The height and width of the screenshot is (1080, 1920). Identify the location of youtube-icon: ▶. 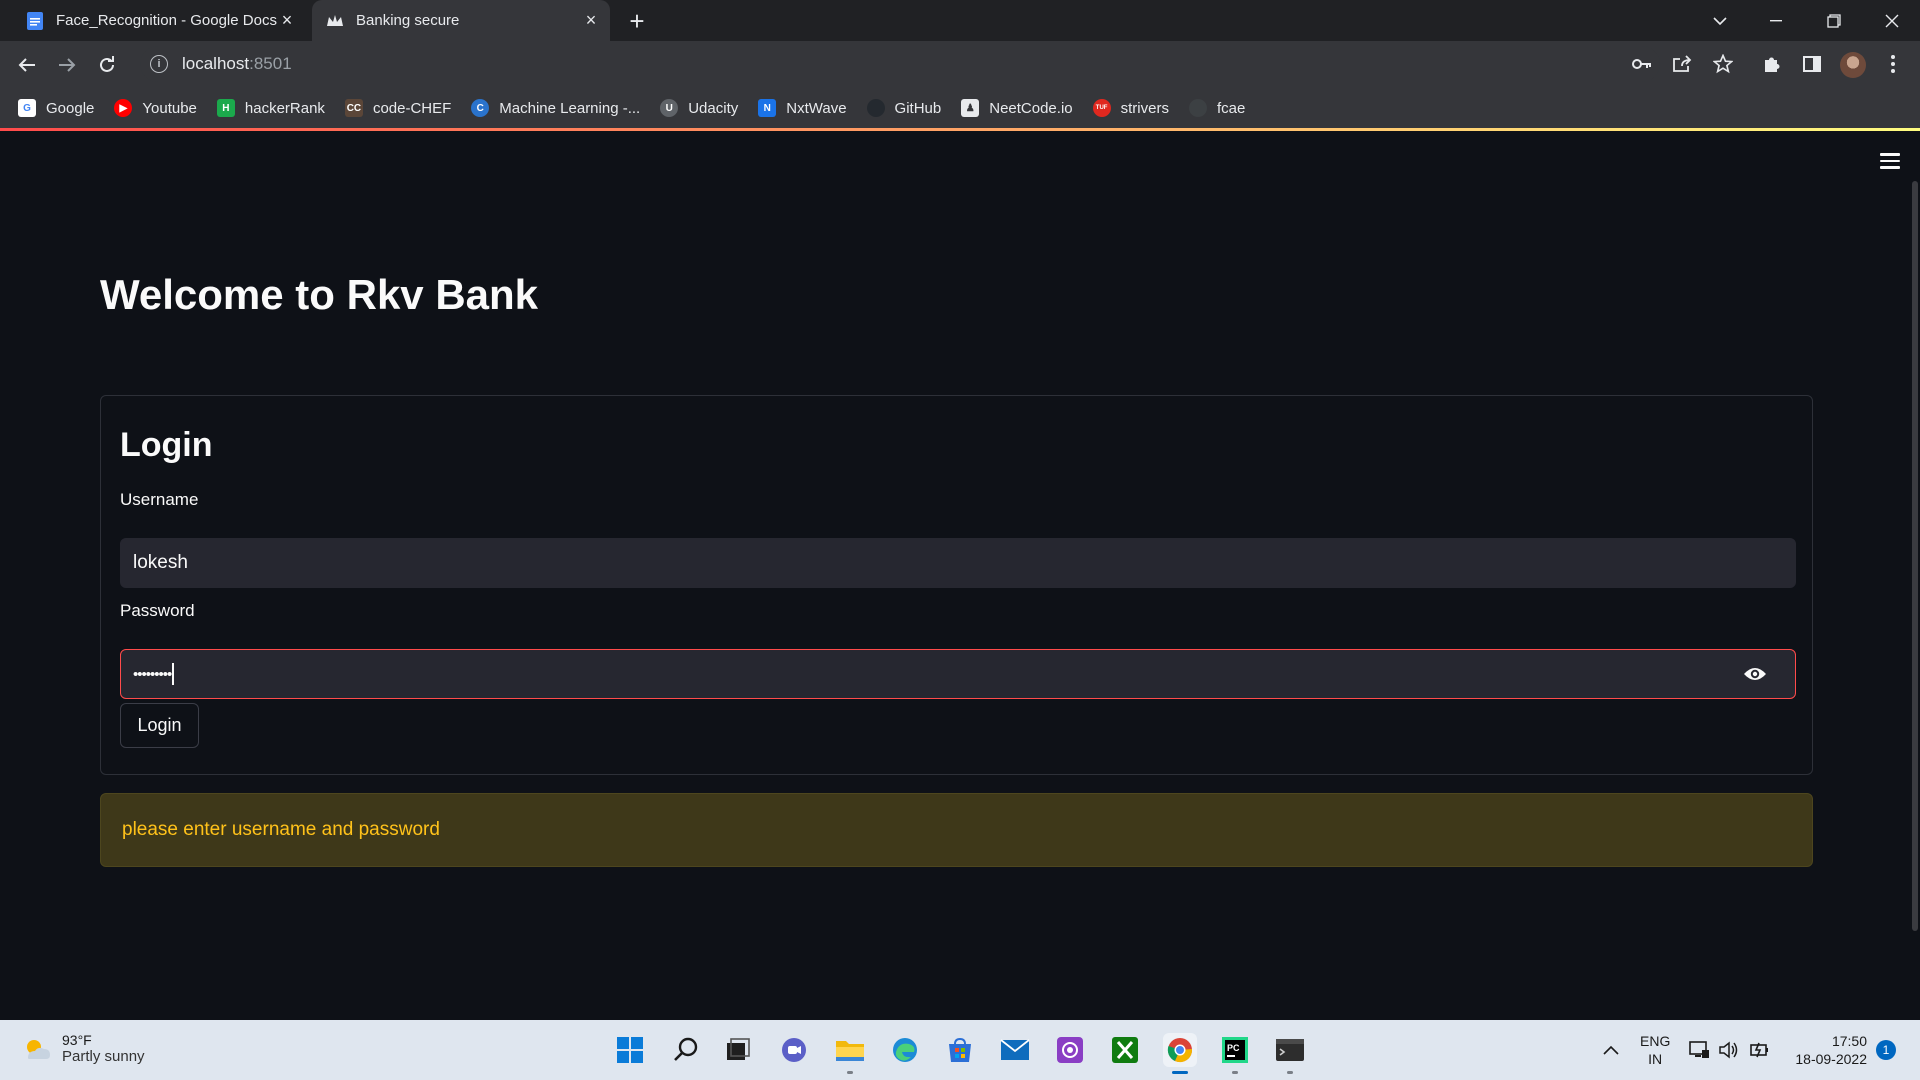
(123, 108).